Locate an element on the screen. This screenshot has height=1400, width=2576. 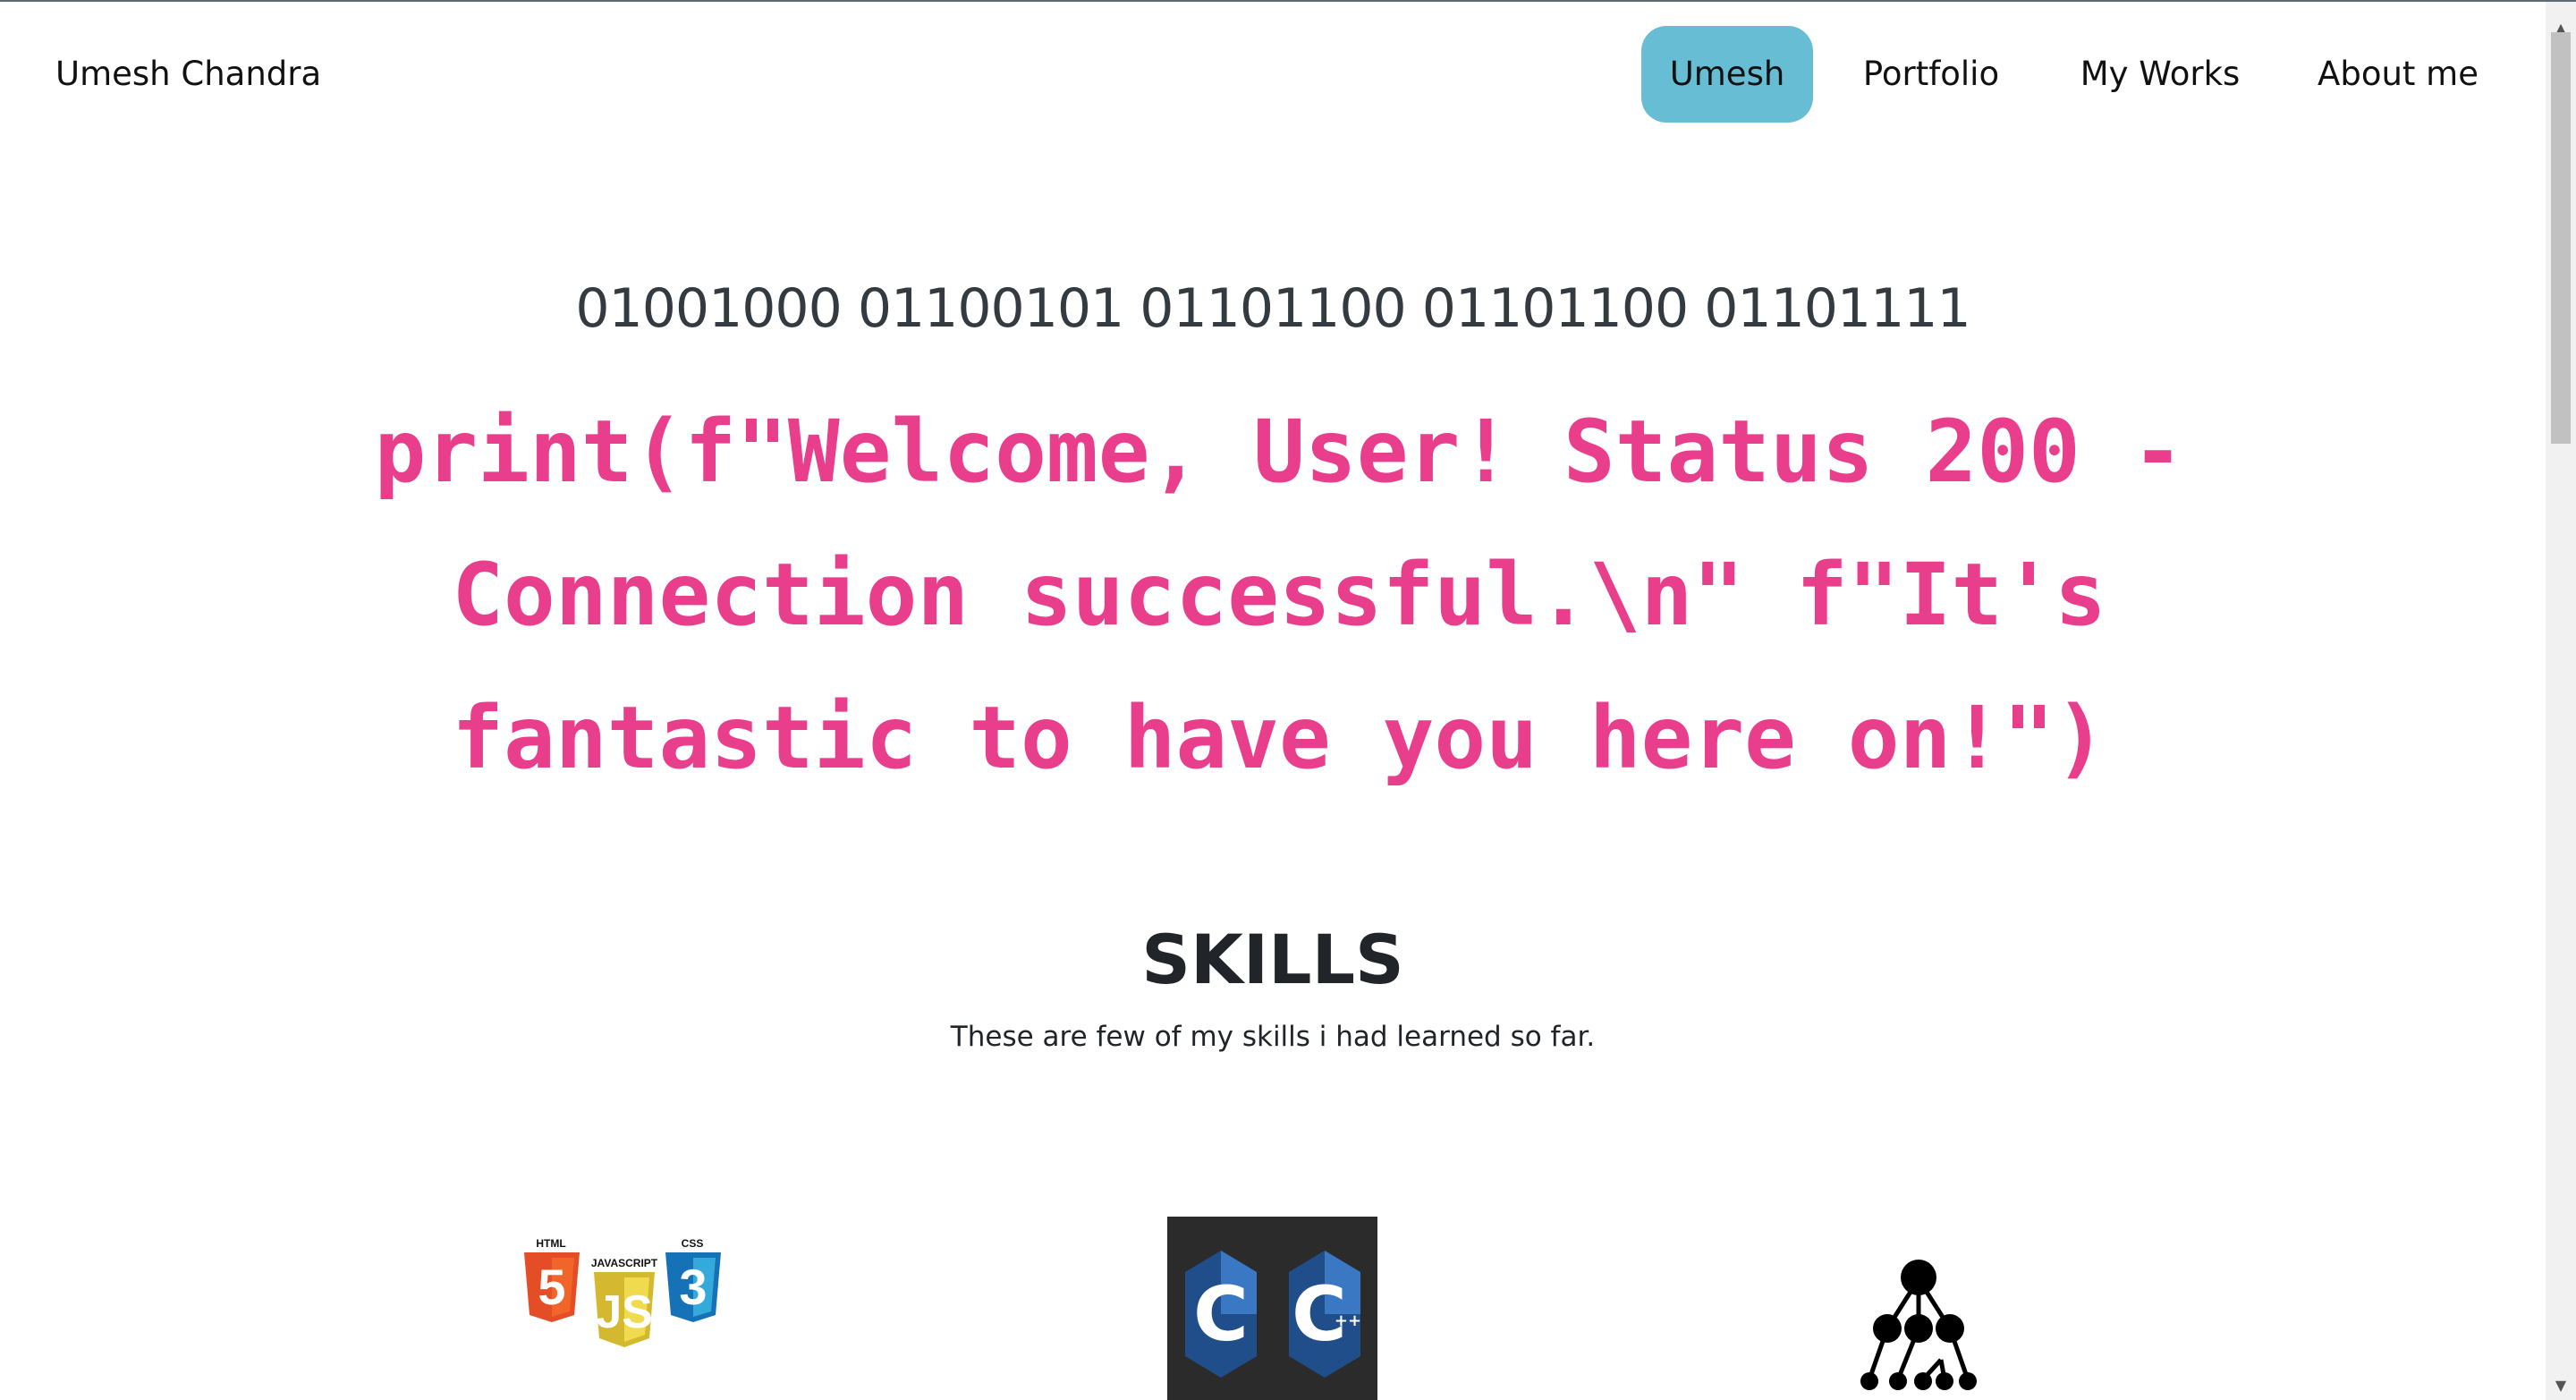
svg-text: JS is located at coordinates (624, 1312).